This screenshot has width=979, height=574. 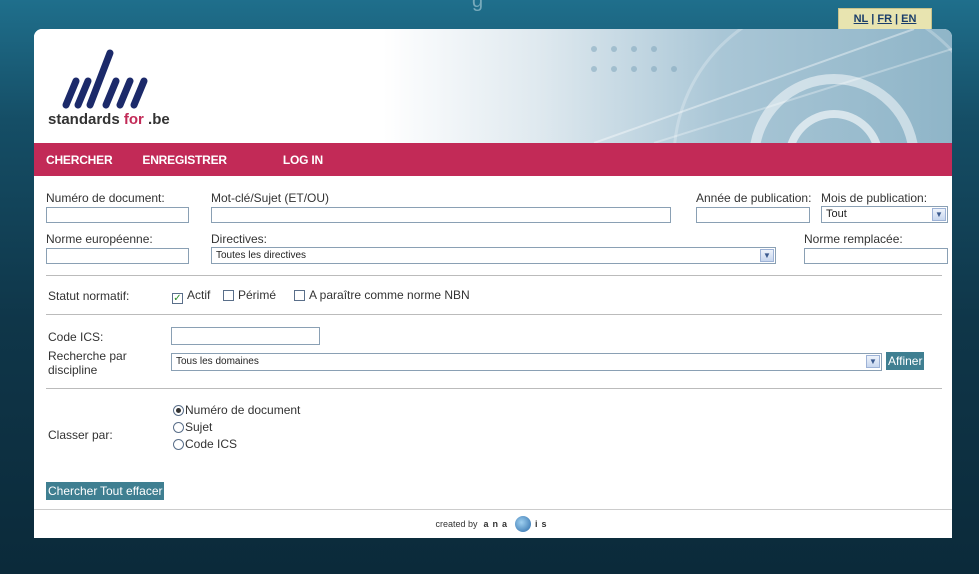 What do you see at coordinates (86, 119) in the screenshot?
I see `logo-prefix: standards` at bounding box center [86, 119].